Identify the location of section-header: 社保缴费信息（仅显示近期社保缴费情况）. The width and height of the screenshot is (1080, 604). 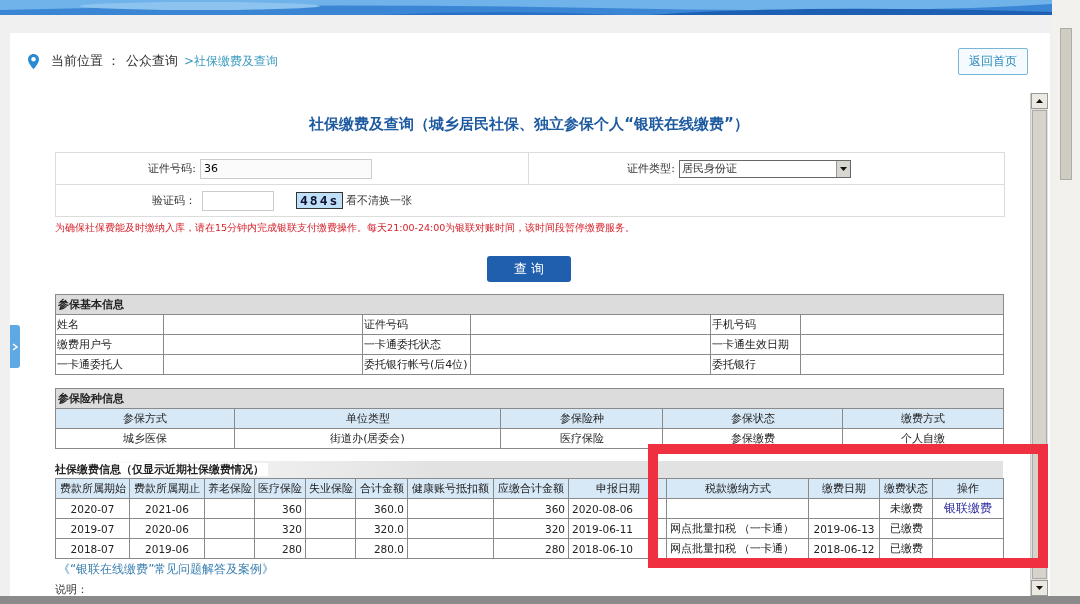
(161, 469).